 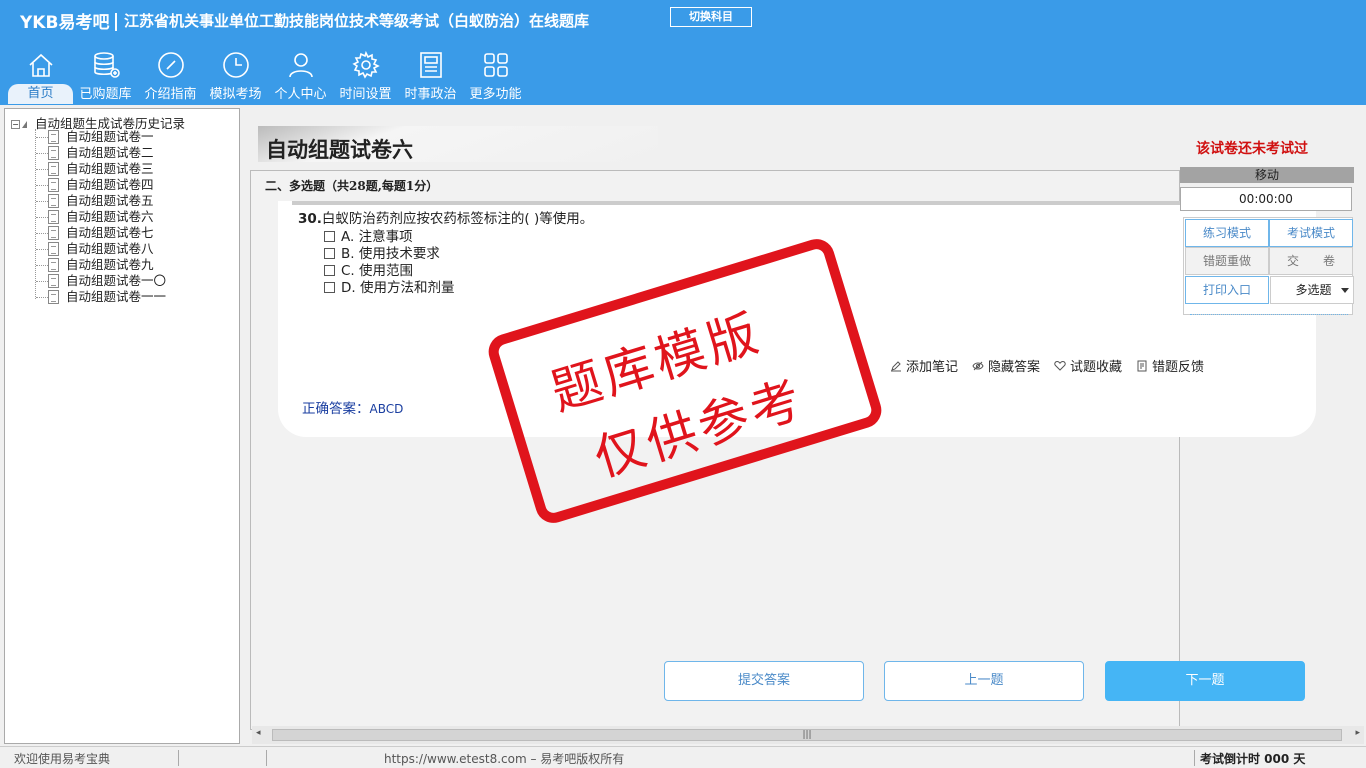 What do you see at coordinates (106, 65) in the screenshot?
I see `database-icon` at bounding box center [106, 65].